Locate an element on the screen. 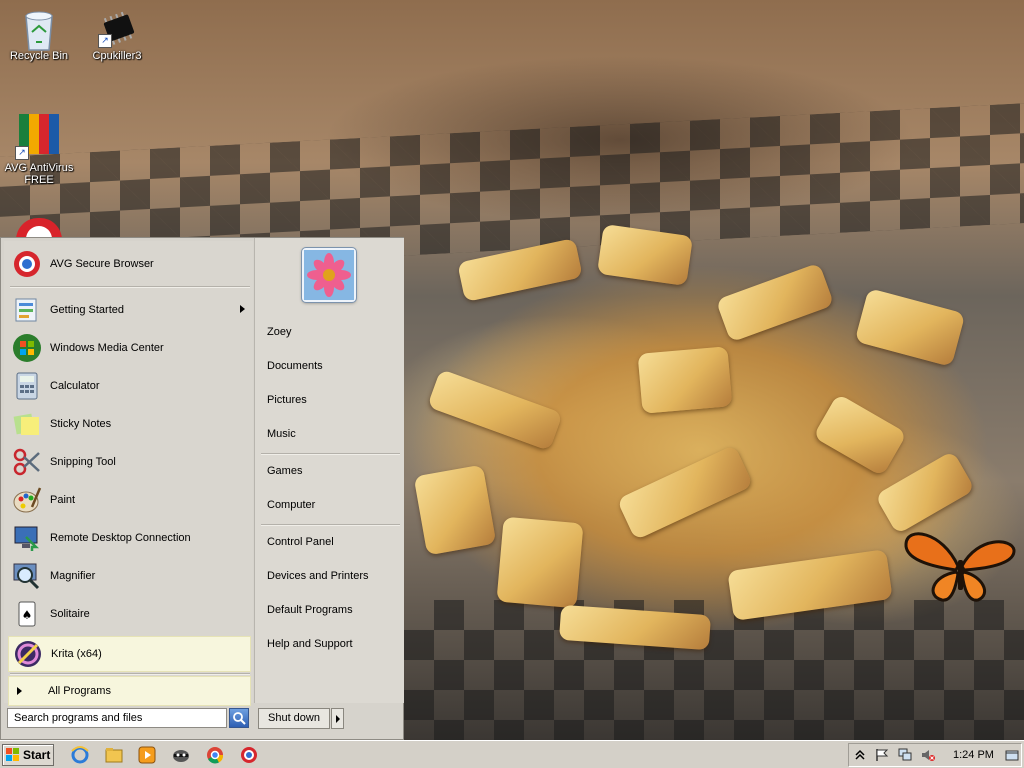 This screenshot has width=1024, height=768. chip-icon: ↗ is located at coordinates (117, 28).